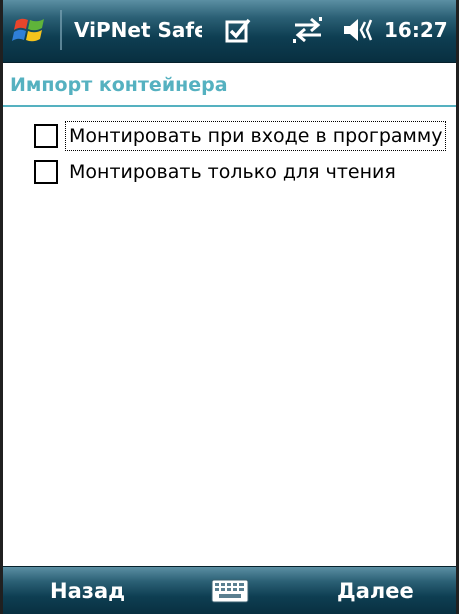  Describe the element at coordinates (229, 85) in the screenshot. I see `page-header: Импорт контейнера` at that location.